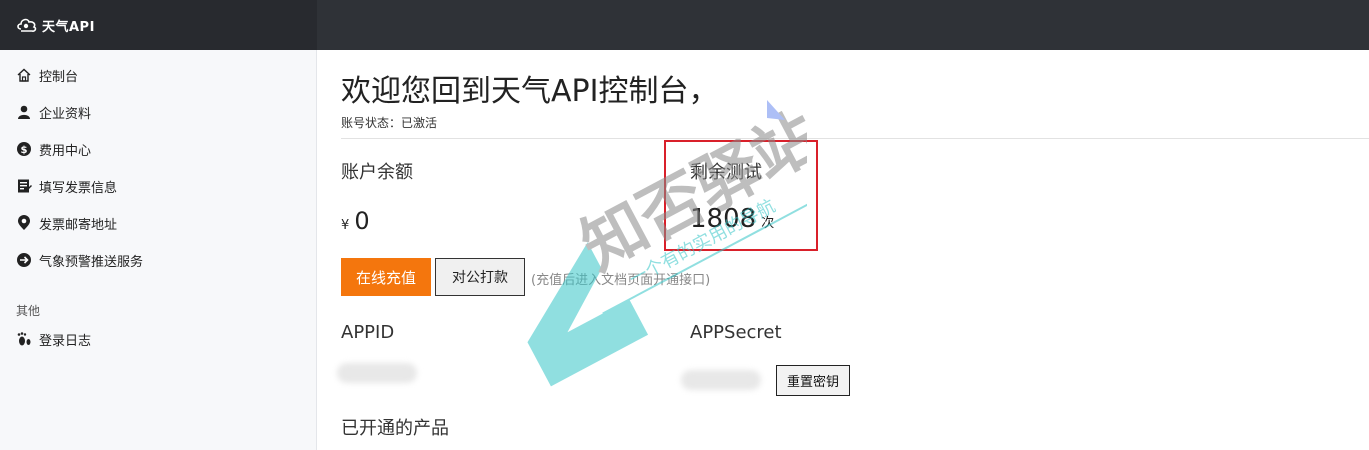 This screenshot has height=450, width=1369. I want to click on sidebar-item-invoice-address: 发票邮寄地址, so click(66, 223).